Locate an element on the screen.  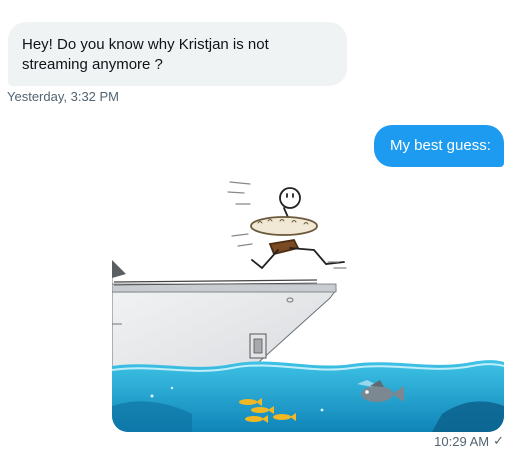
outgoing-message-timestamp: 10:29 AM is located at coordinates (462, 441).